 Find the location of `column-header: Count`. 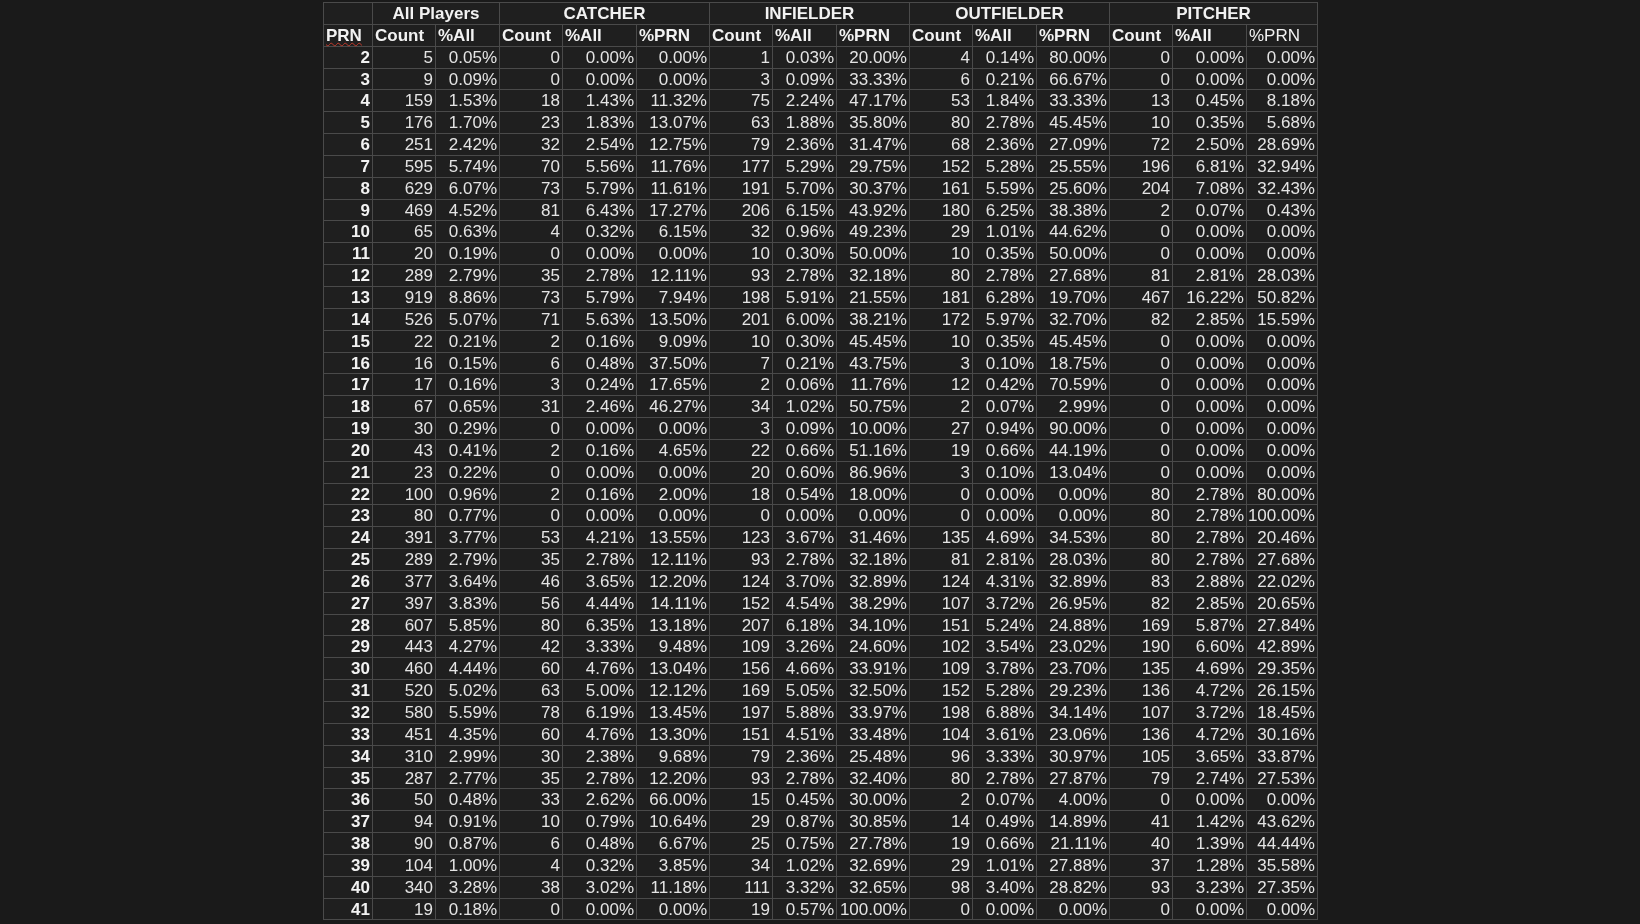

column-header: Count is located at coordinates (404, 35).